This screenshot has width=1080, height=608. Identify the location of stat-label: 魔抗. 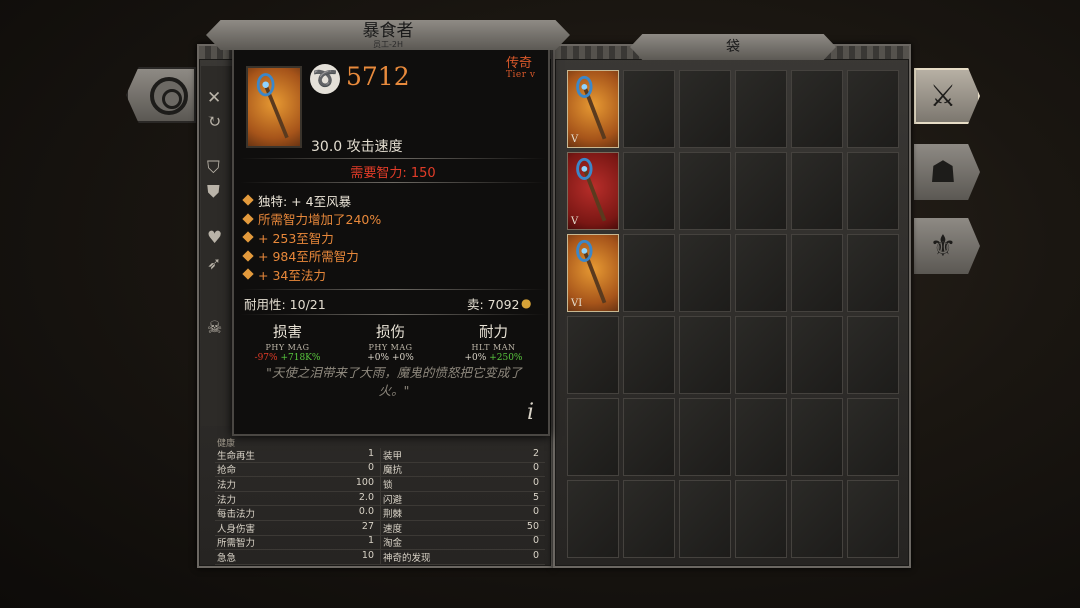
(393, 471).